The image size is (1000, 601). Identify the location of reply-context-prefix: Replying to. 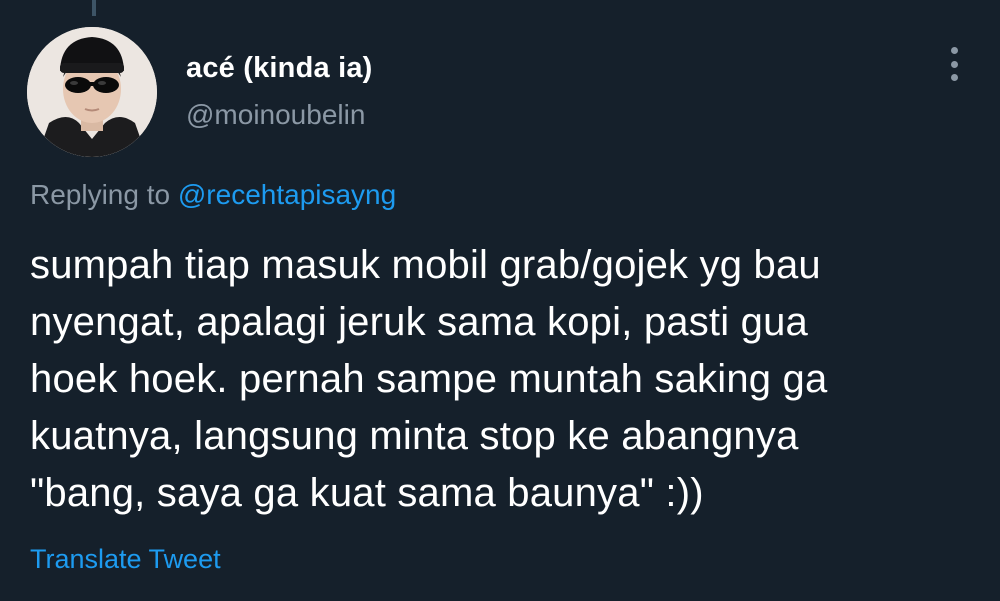
(100, 194).